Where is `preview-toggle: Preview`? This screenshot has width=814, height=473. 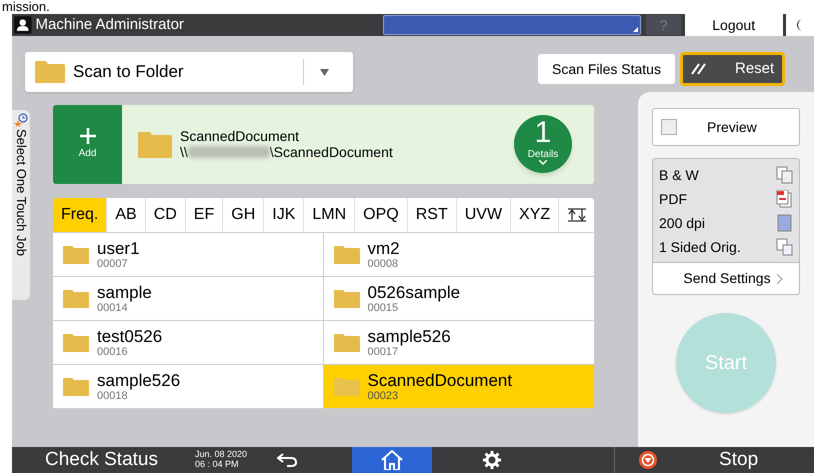
preview-toggle: Preview is located at coordinates (726, 127).